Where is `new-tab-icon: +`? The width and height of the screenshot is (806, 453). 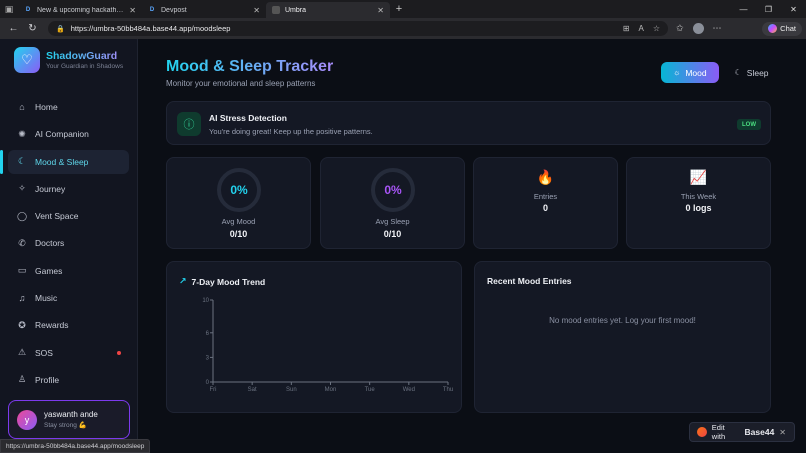 new-tab-icon: + is located at coordinates (399, 9).